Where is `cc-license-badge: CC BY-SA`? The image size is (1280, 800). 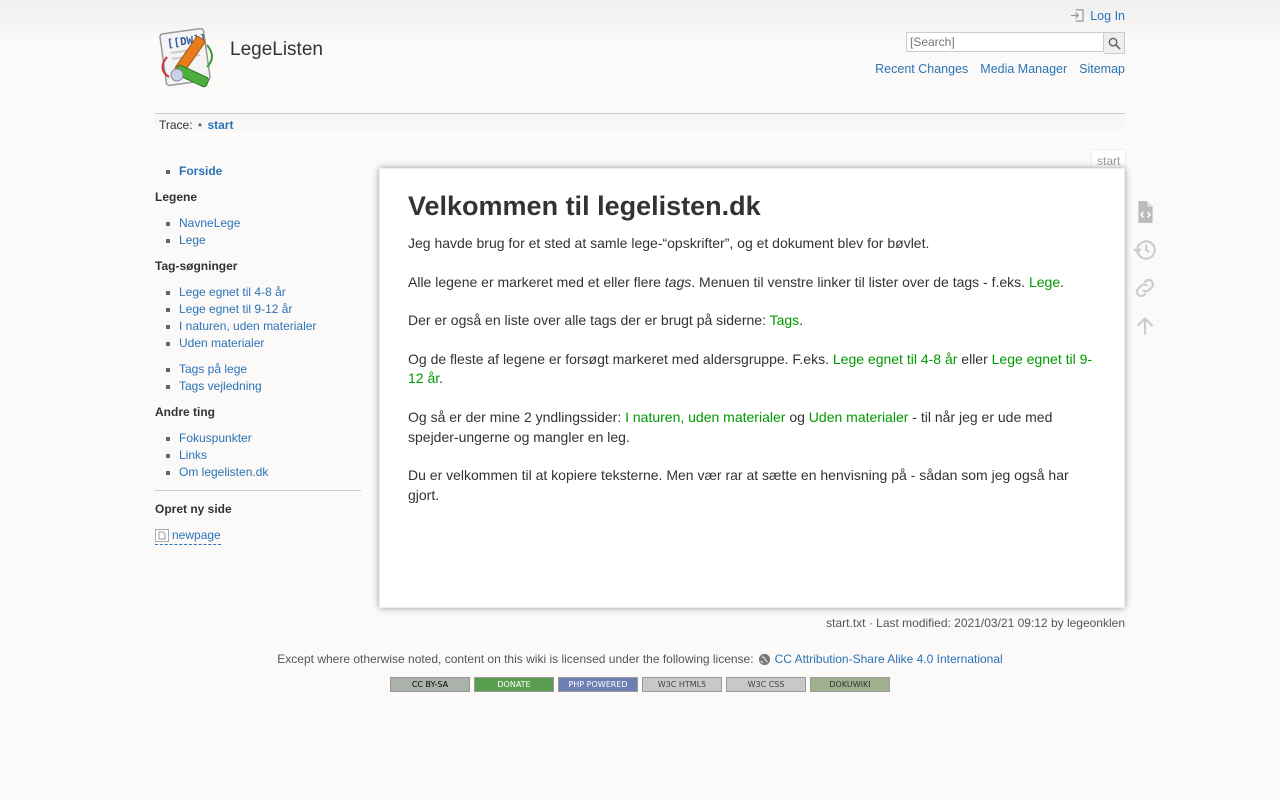
cc-license-badge: CC BY-SA is located at coordinates (430, 684).